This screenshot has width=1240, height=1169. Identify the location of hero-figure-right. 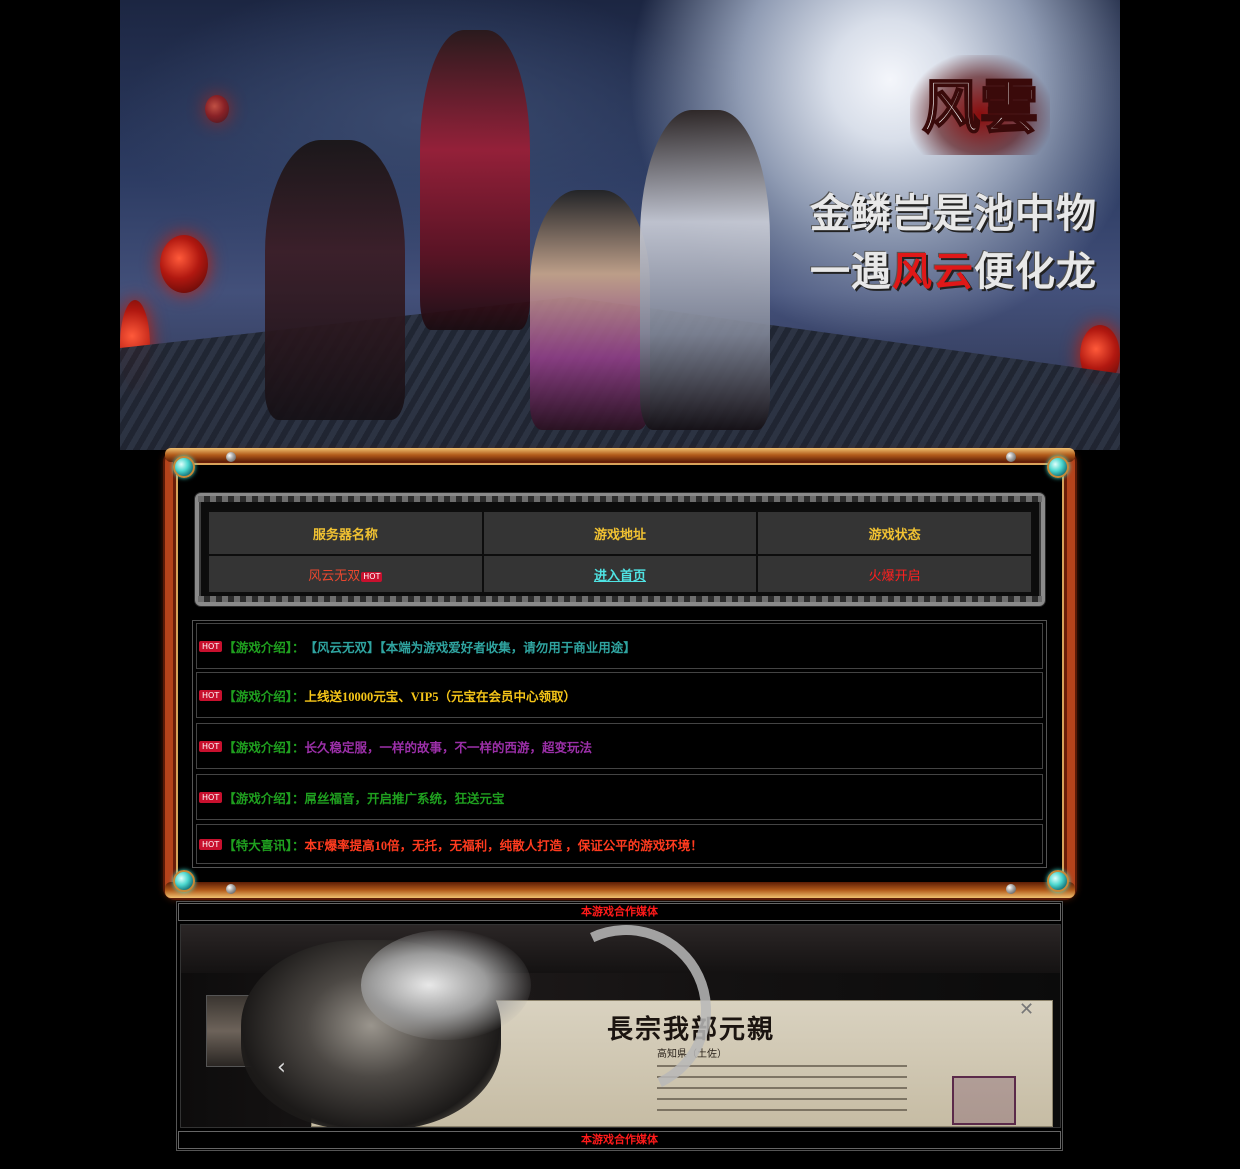
(705, 270).